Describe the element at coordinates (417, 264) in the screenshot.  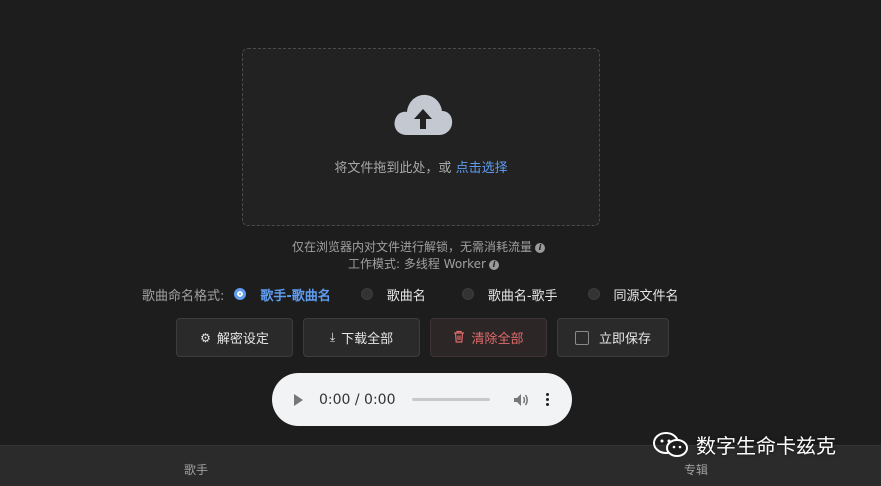
I see `worker-mode-text: 工作模式: 多线程 Worker` at that location.